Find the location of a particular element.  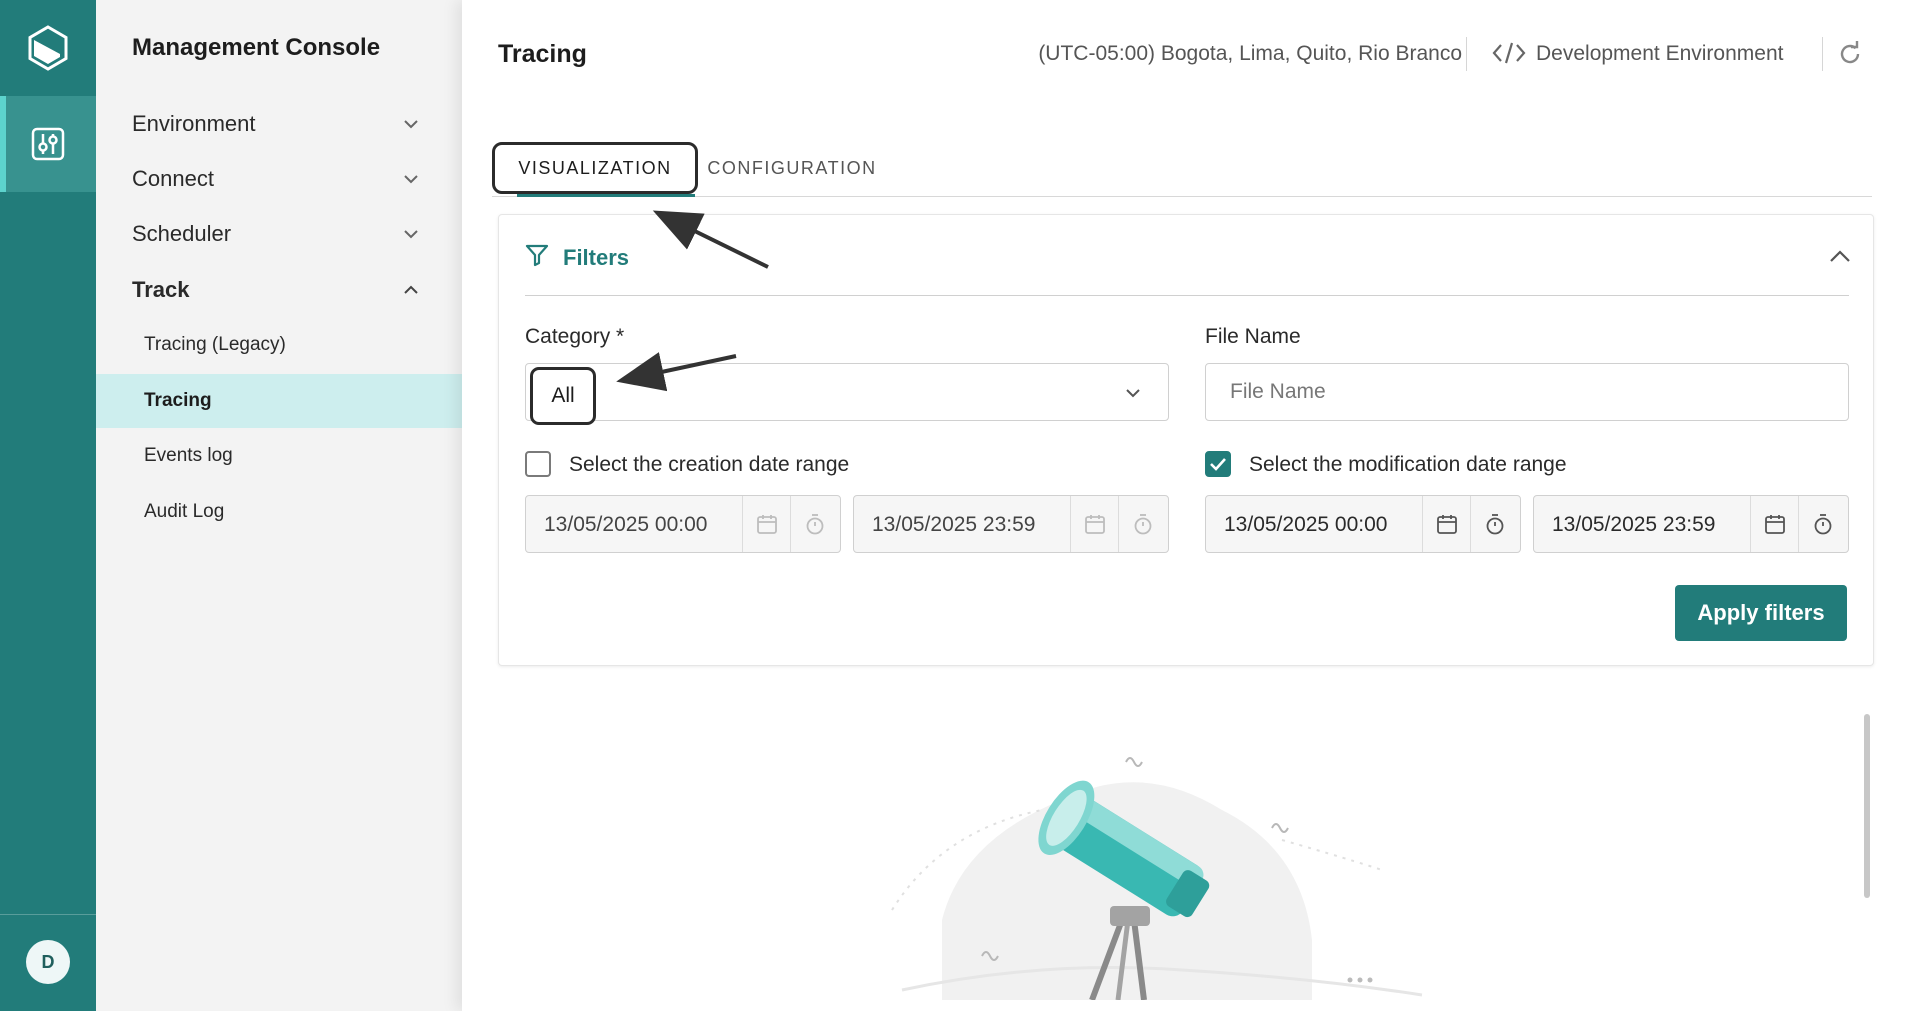

modification-range-label: Select the modification date range is located at coordinates (1408, 464).